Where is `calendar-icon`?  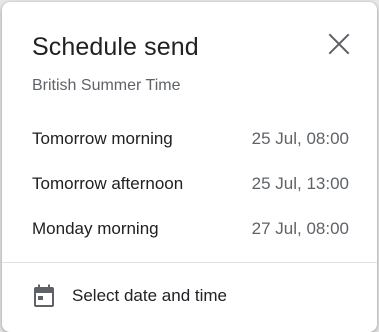 calendar-icon is located at coordinates (44, 296).